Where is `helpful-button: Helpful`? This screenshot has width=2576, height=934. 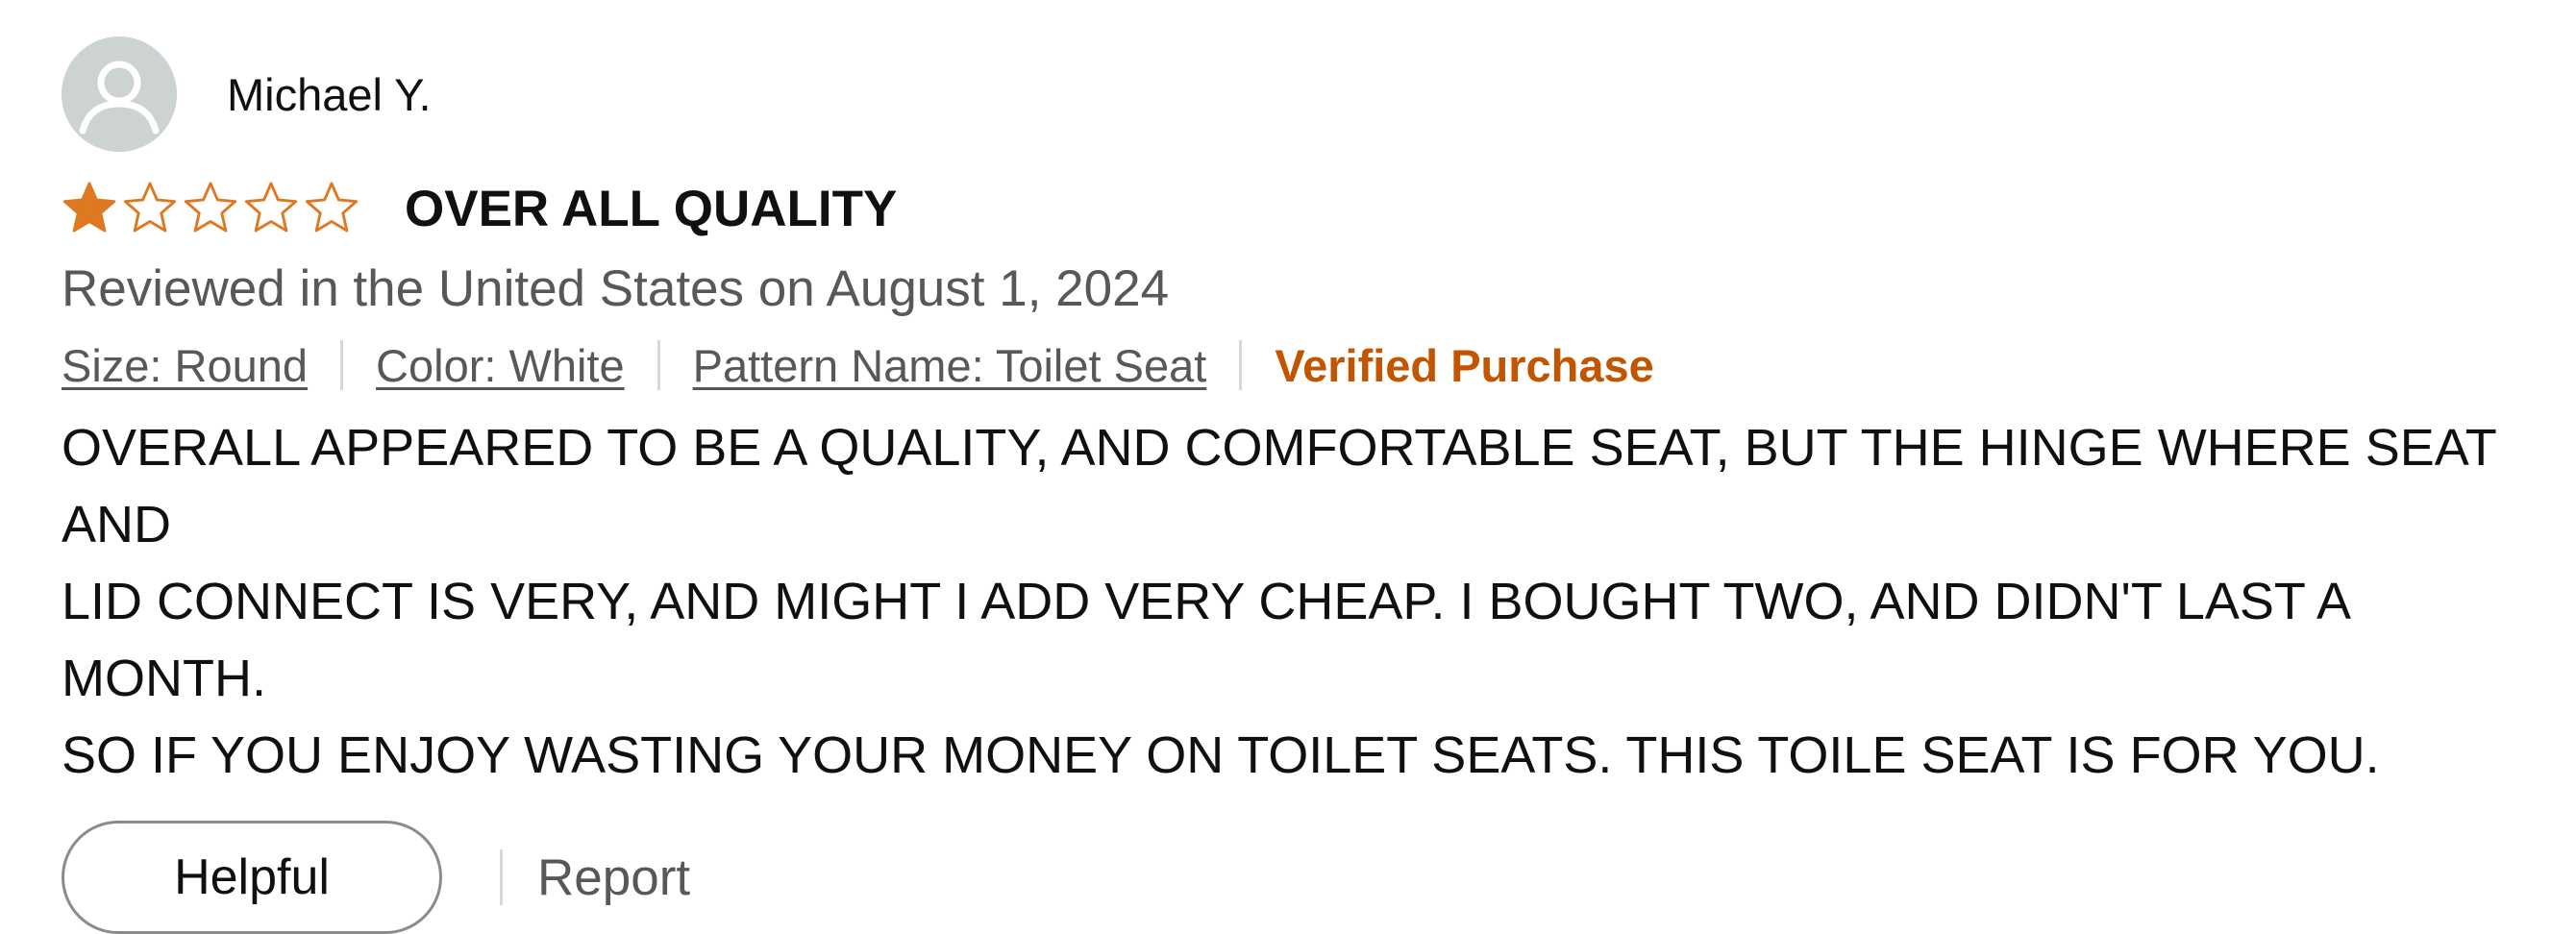 helpful-button: Helpful is located at coordinates (252, 878).